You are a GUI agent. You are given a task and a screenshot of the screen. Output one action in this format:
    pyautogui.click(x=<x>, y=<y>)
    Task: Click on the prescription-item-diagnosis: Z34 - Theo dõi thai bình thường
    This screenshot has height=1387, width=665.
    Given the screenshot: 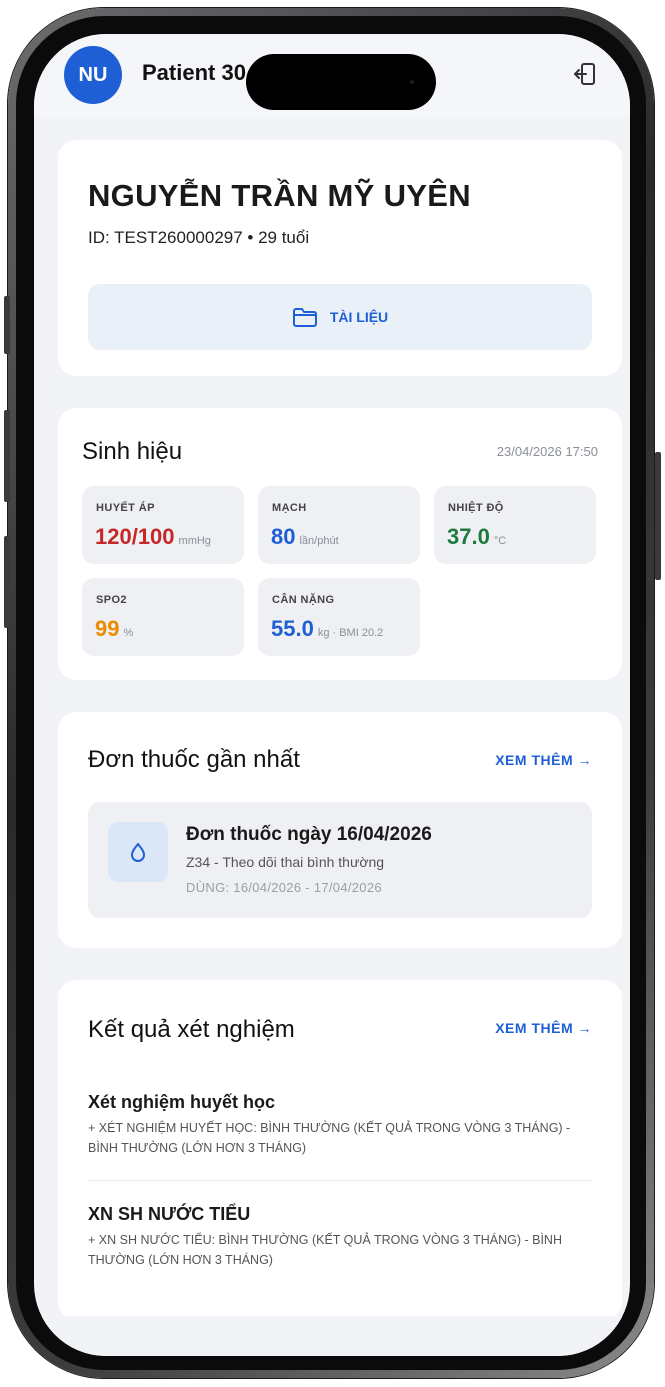 What is the action you would take?
    pyautogui.click(x=285, y=862)
    